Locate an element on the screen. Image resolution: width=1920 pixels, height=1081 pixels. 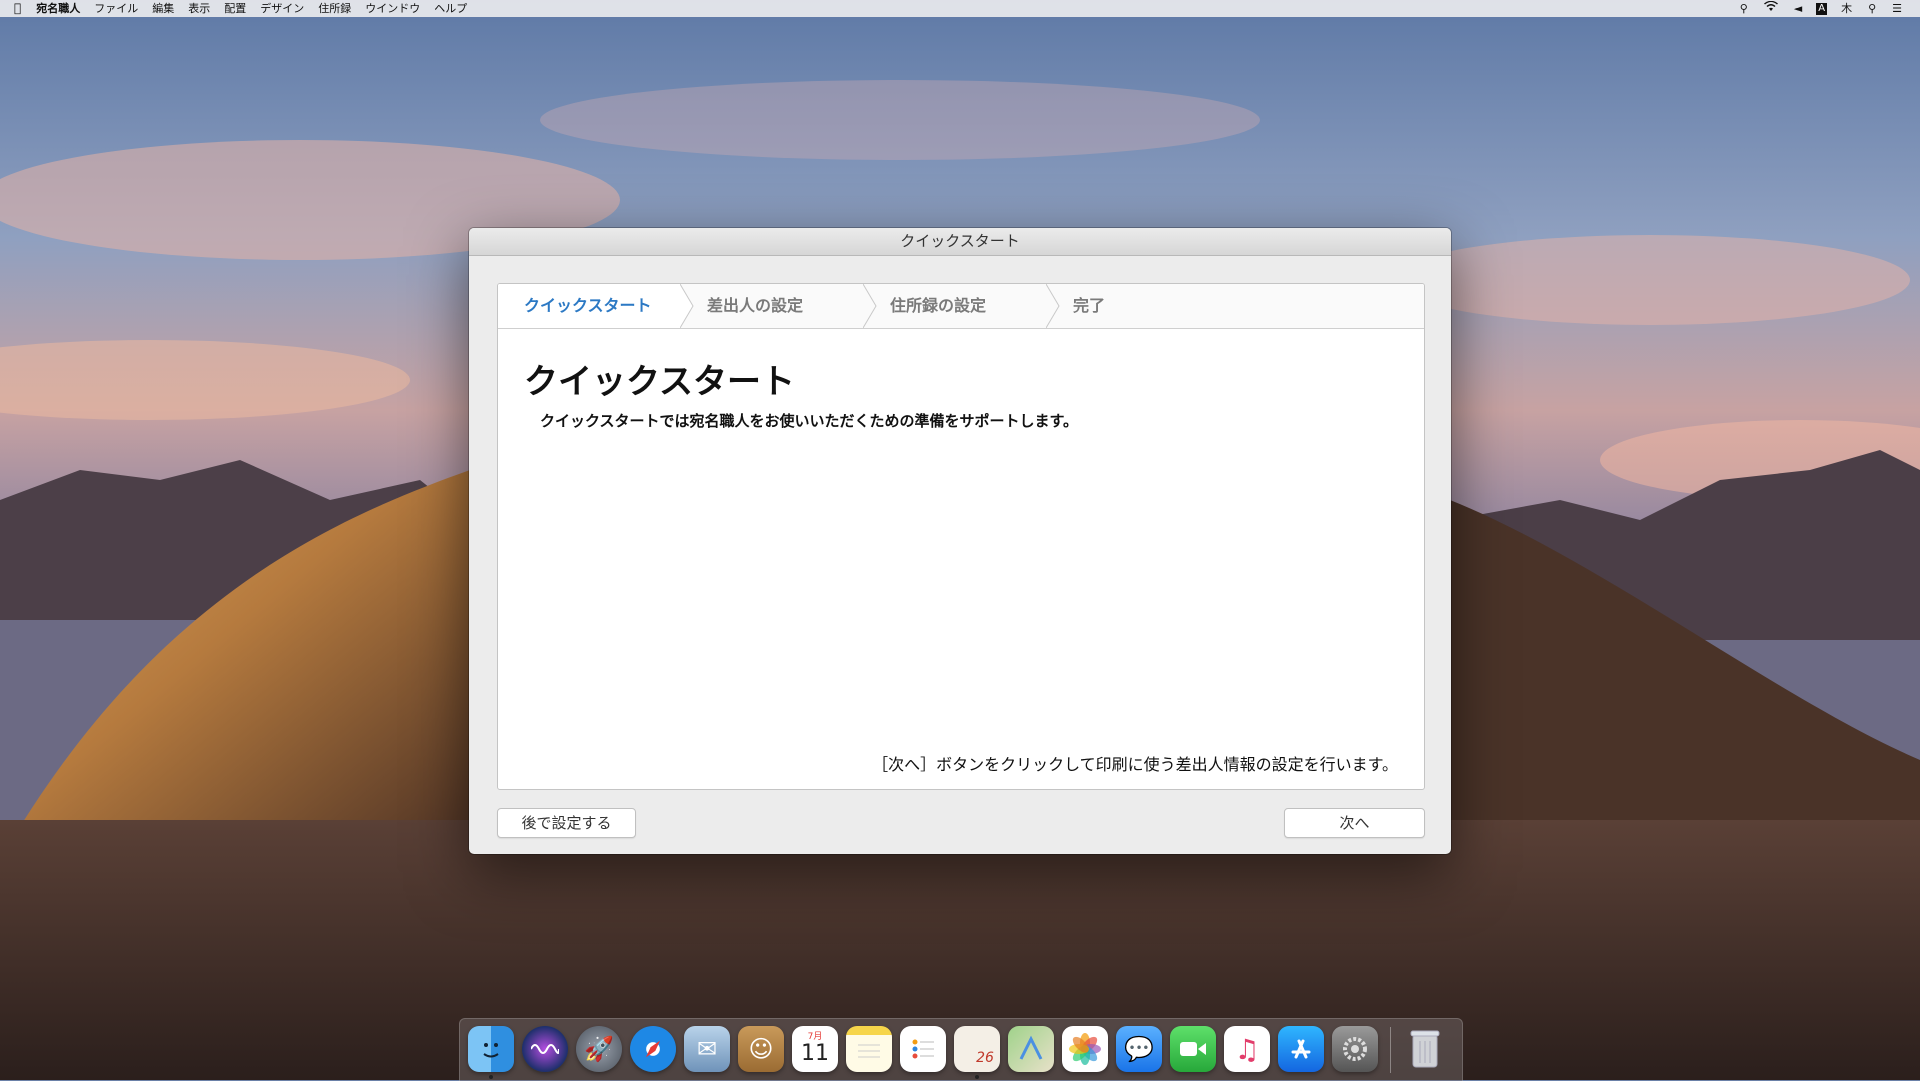
maps-icon is located at coordinates (1031, 1049).